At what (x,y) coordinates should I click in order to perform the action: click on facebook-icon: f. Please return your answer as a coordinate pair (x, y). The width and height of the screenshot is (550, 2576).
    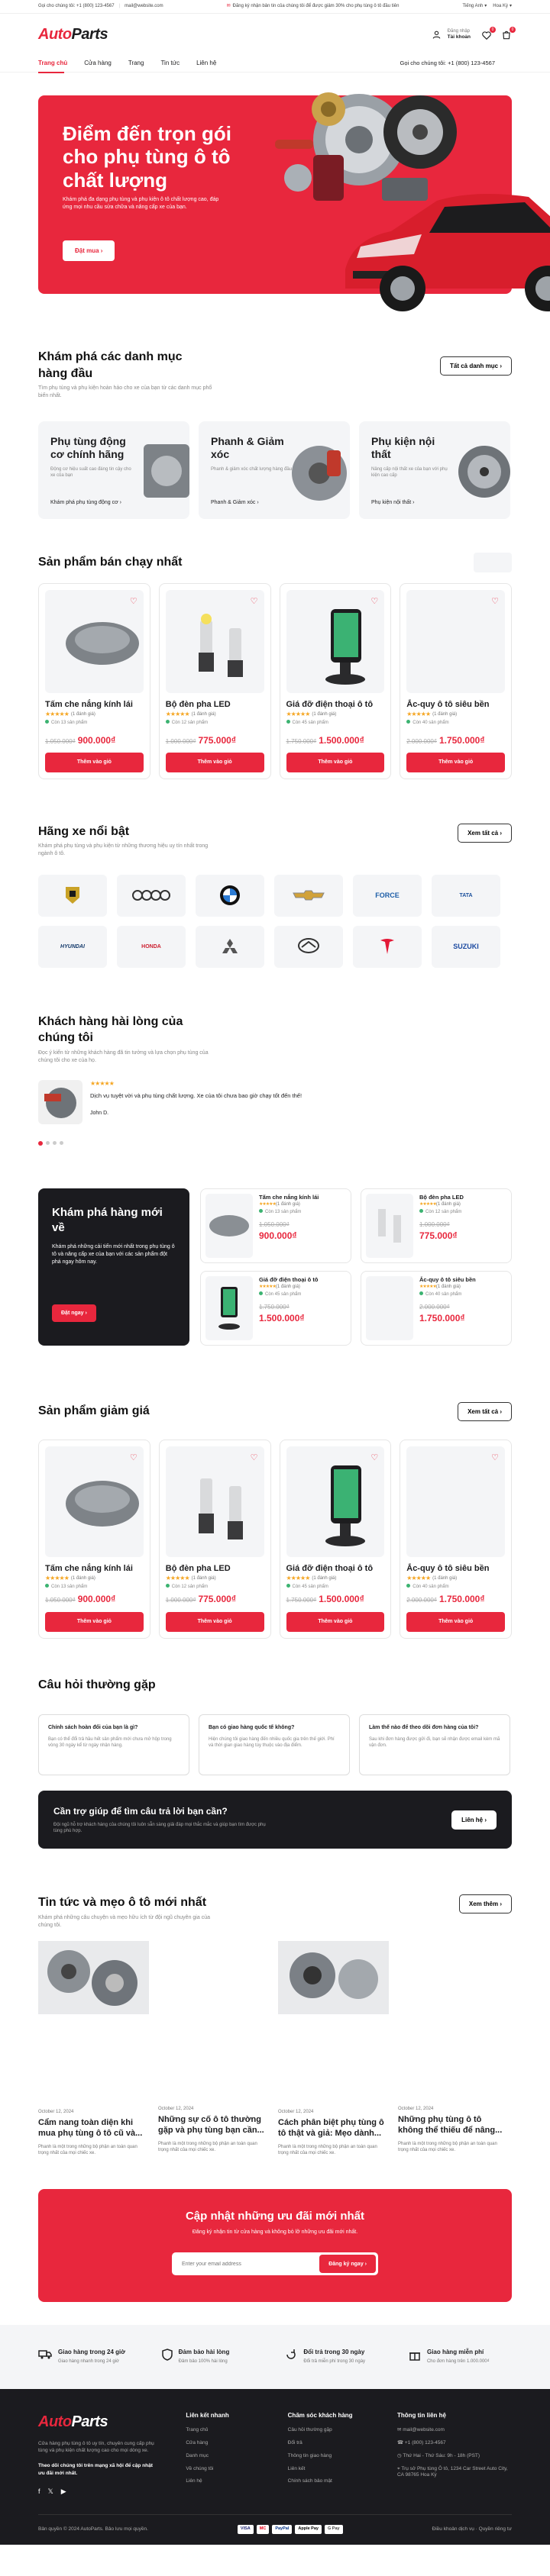
    Looking at the image, I should click on (39, 2492).